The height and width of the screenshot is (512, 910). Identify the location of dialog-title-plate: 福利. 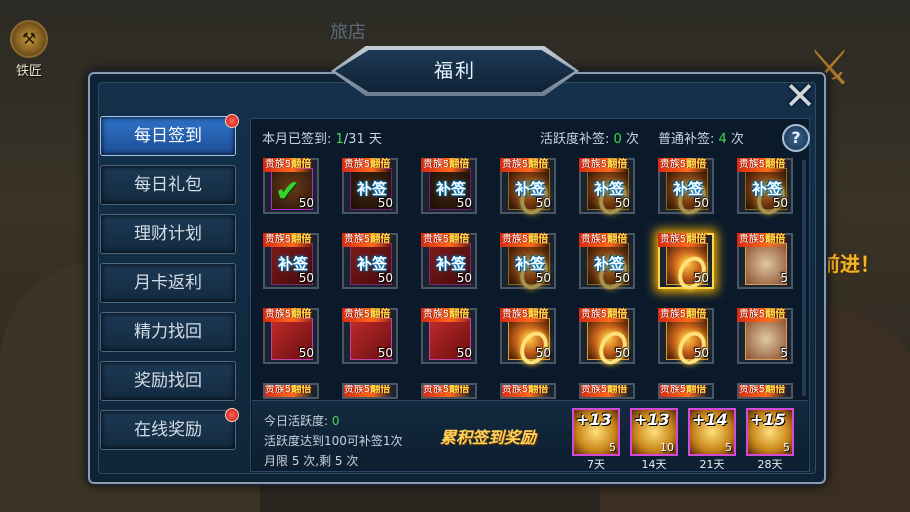
(455, 71).